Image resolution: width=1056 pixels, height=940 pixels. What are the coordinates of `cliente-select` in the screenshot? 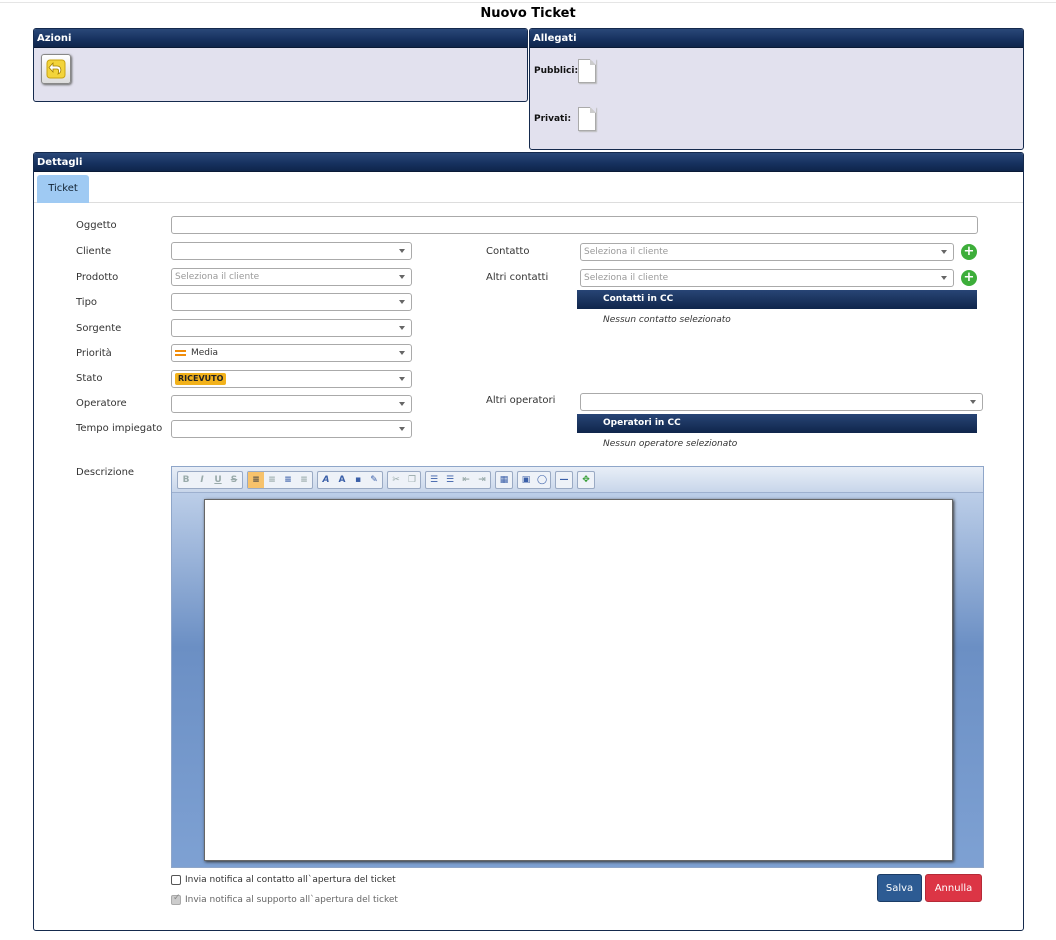 It's located at (291, 251).